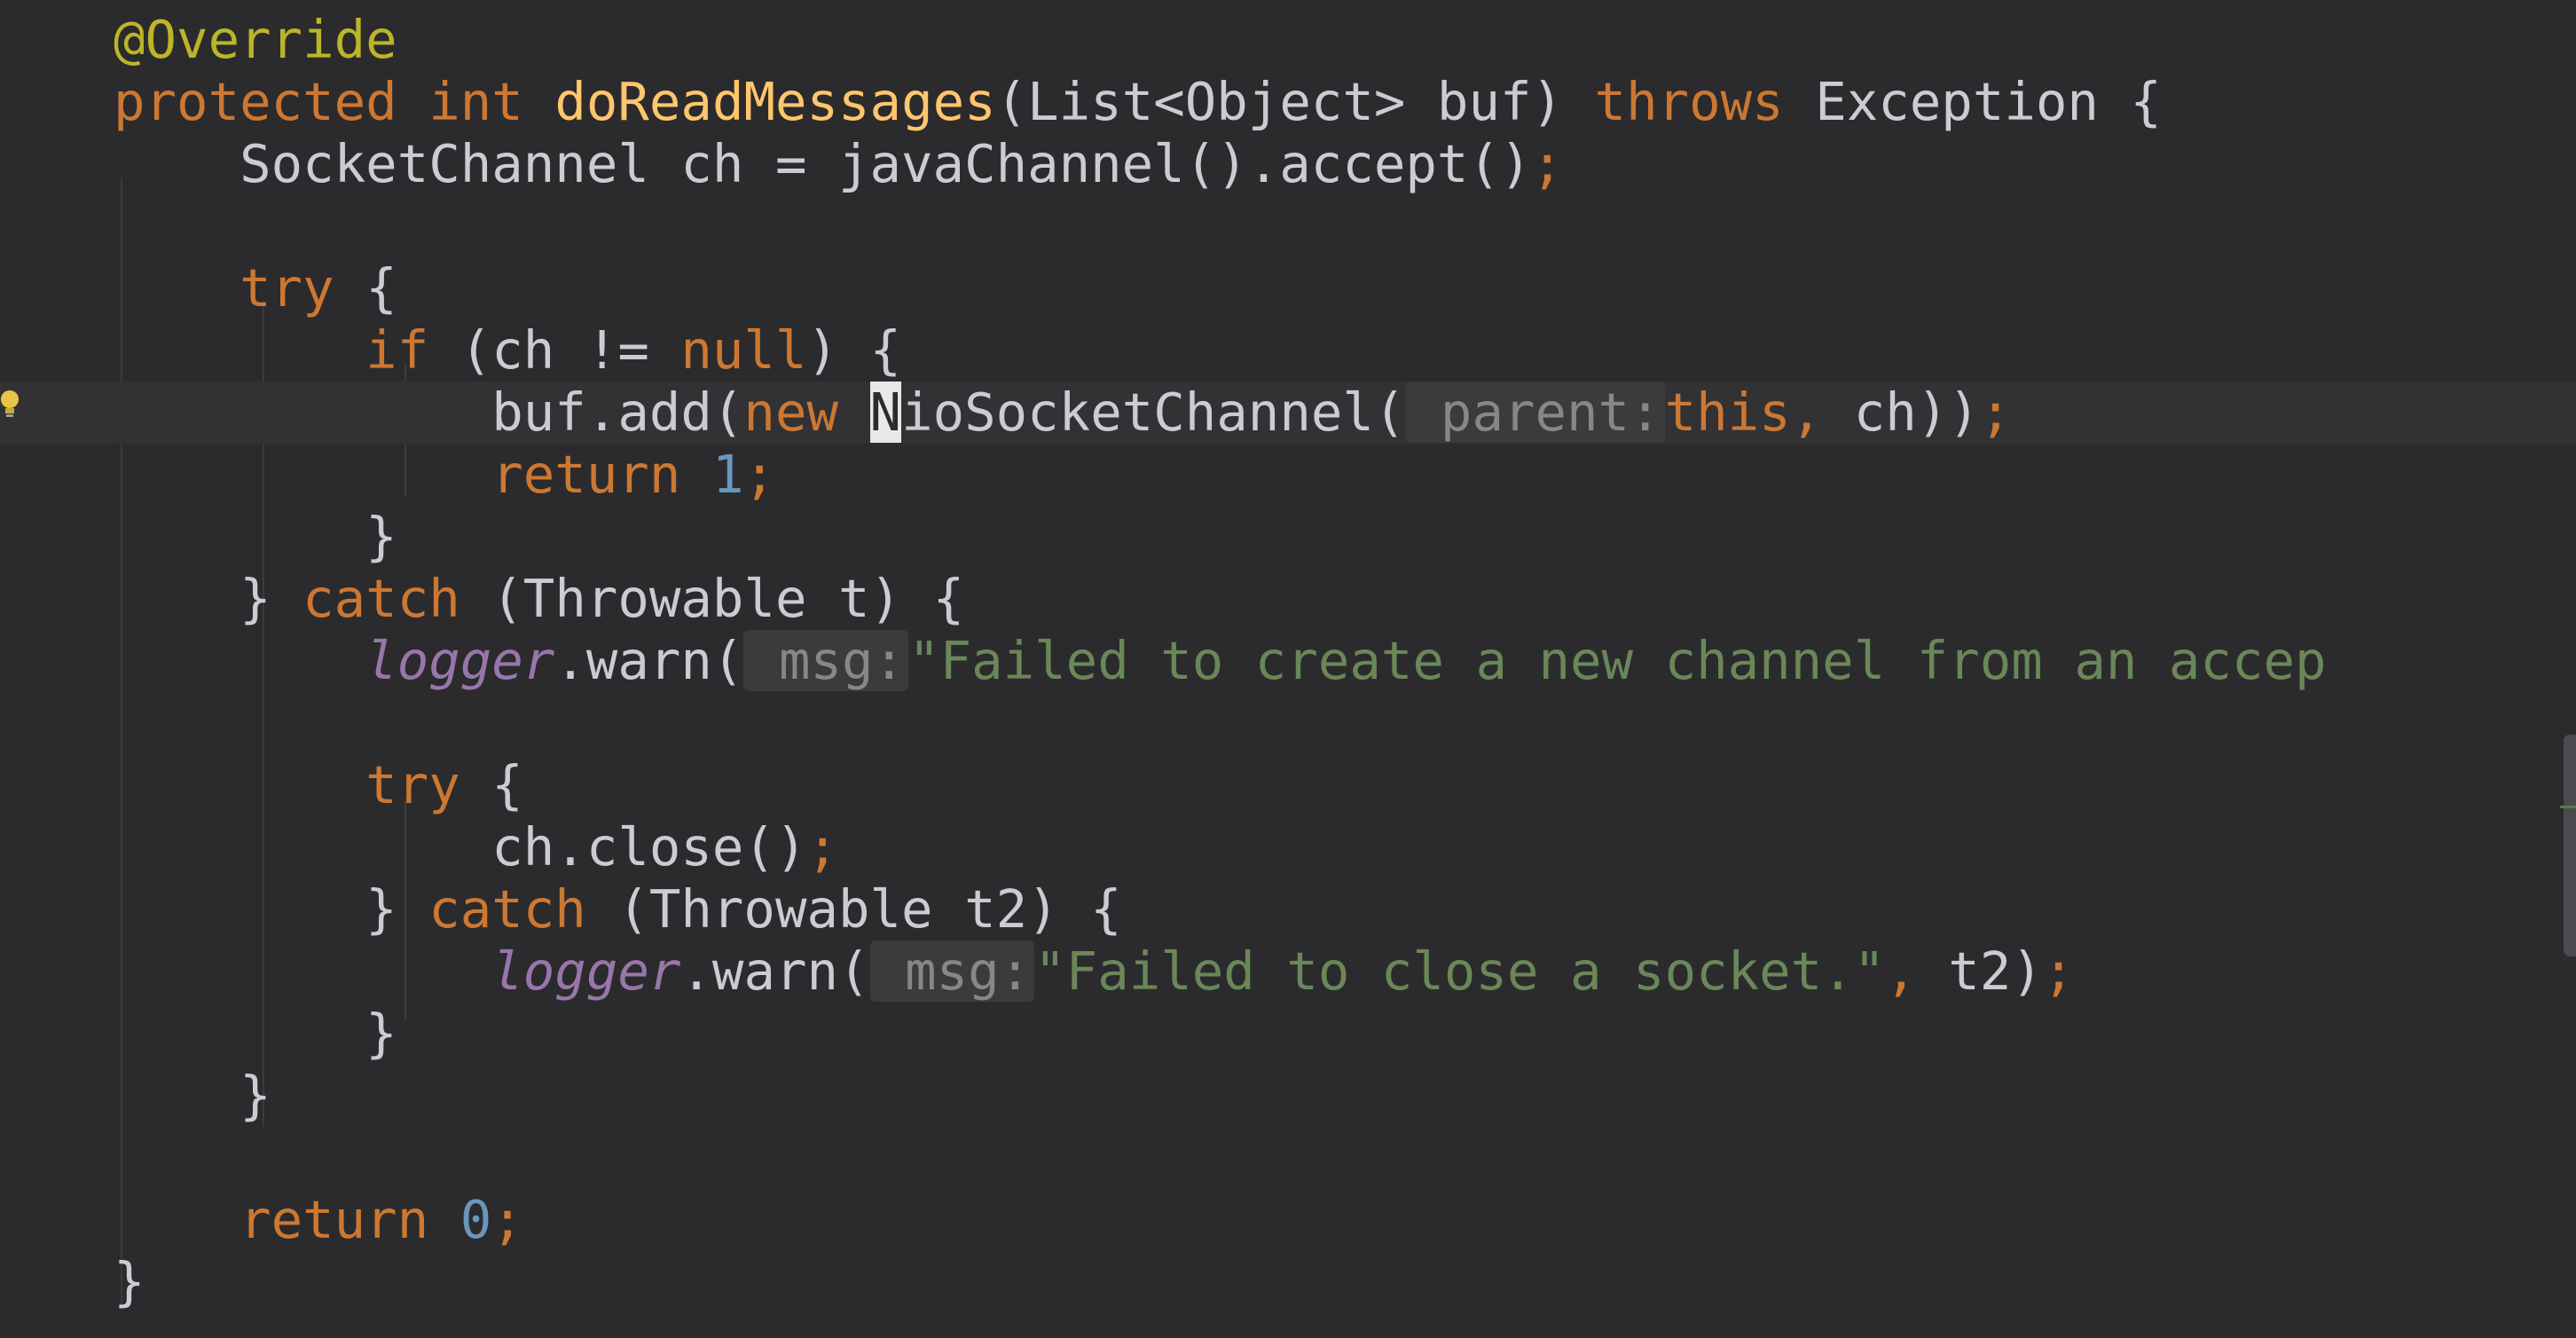 The width and height of the screenshot is (2576, 1338). I want to click on code-token-plain: Exception {, so click(1972, 101).